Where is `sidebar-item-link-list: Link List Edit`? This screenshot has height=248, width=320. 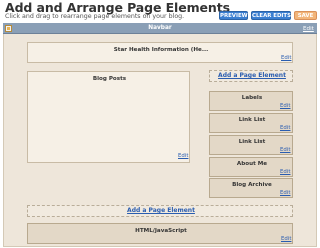 sidebar-item-link-list: Link List Edit is located at coordinates (251, 123).